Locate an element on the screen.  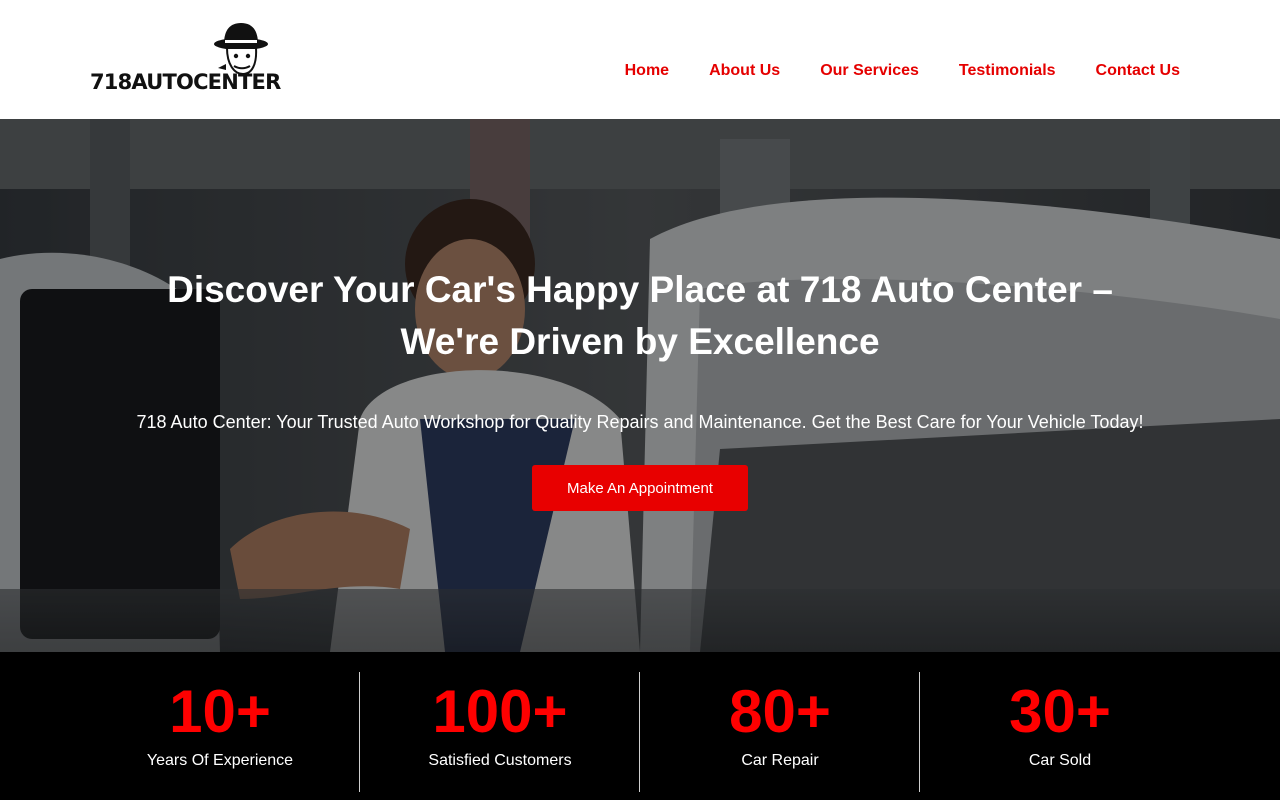
stat-value: 10+ is located at coordinates (220, 711).